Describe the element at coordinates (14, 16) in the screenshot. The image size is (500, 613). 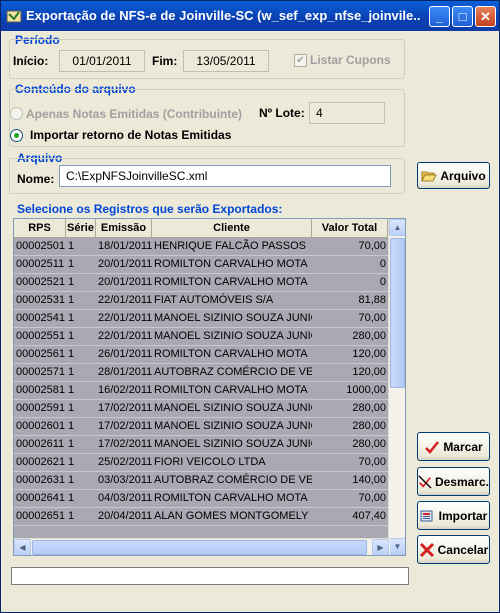
I see `app-icon` at that location.